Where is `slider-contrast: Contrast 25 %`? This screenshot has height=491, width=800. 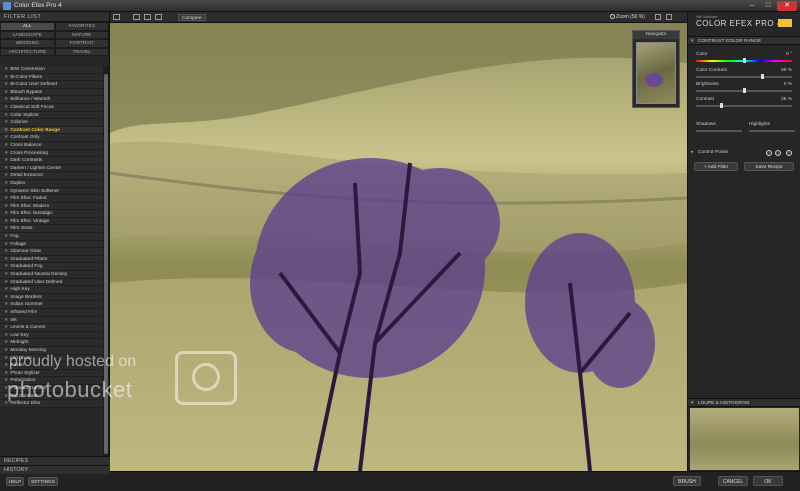
slider-contrast: Contrast 25 % is located at coordinates (745, 104).